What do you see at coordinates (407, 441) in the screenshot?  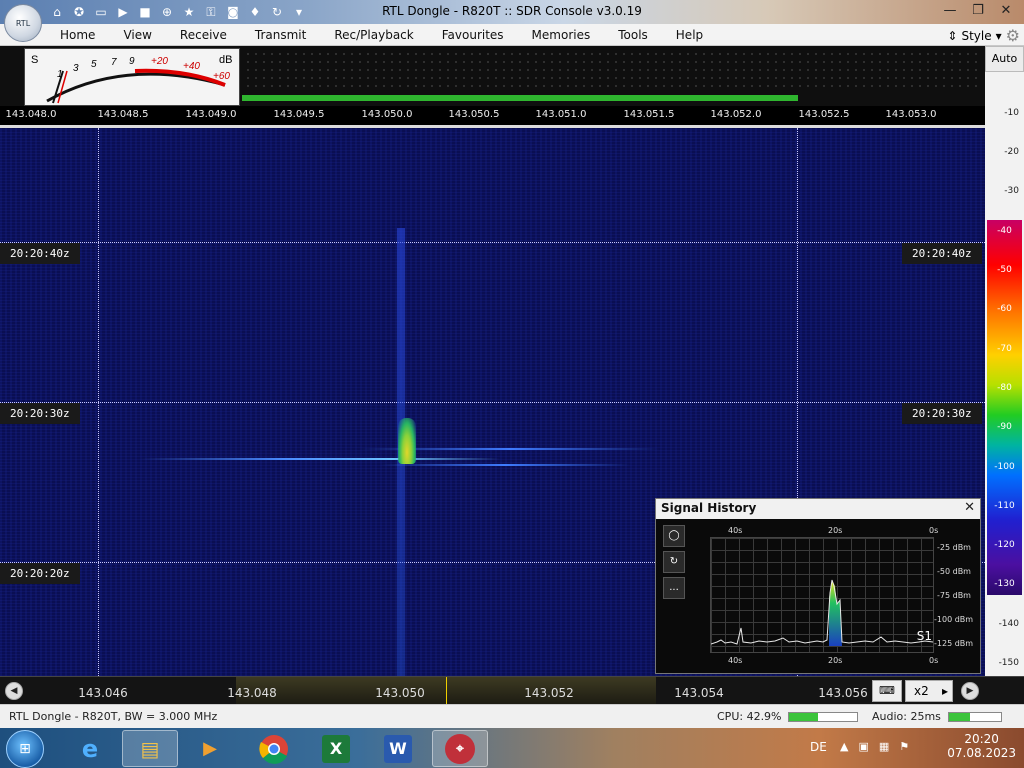 I see `signal-burst` at bounding box center [407, 441].